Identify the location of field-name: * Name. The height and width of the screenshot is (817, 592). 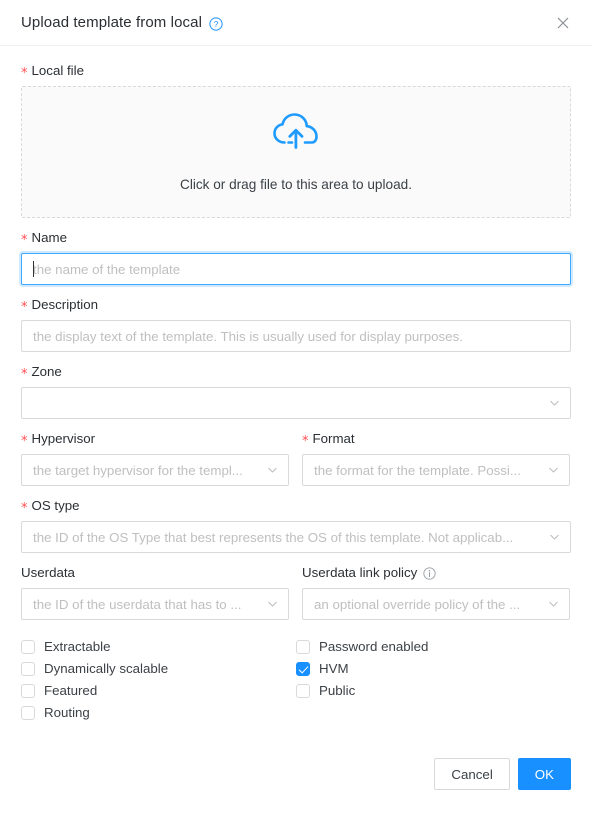
(296, 257).